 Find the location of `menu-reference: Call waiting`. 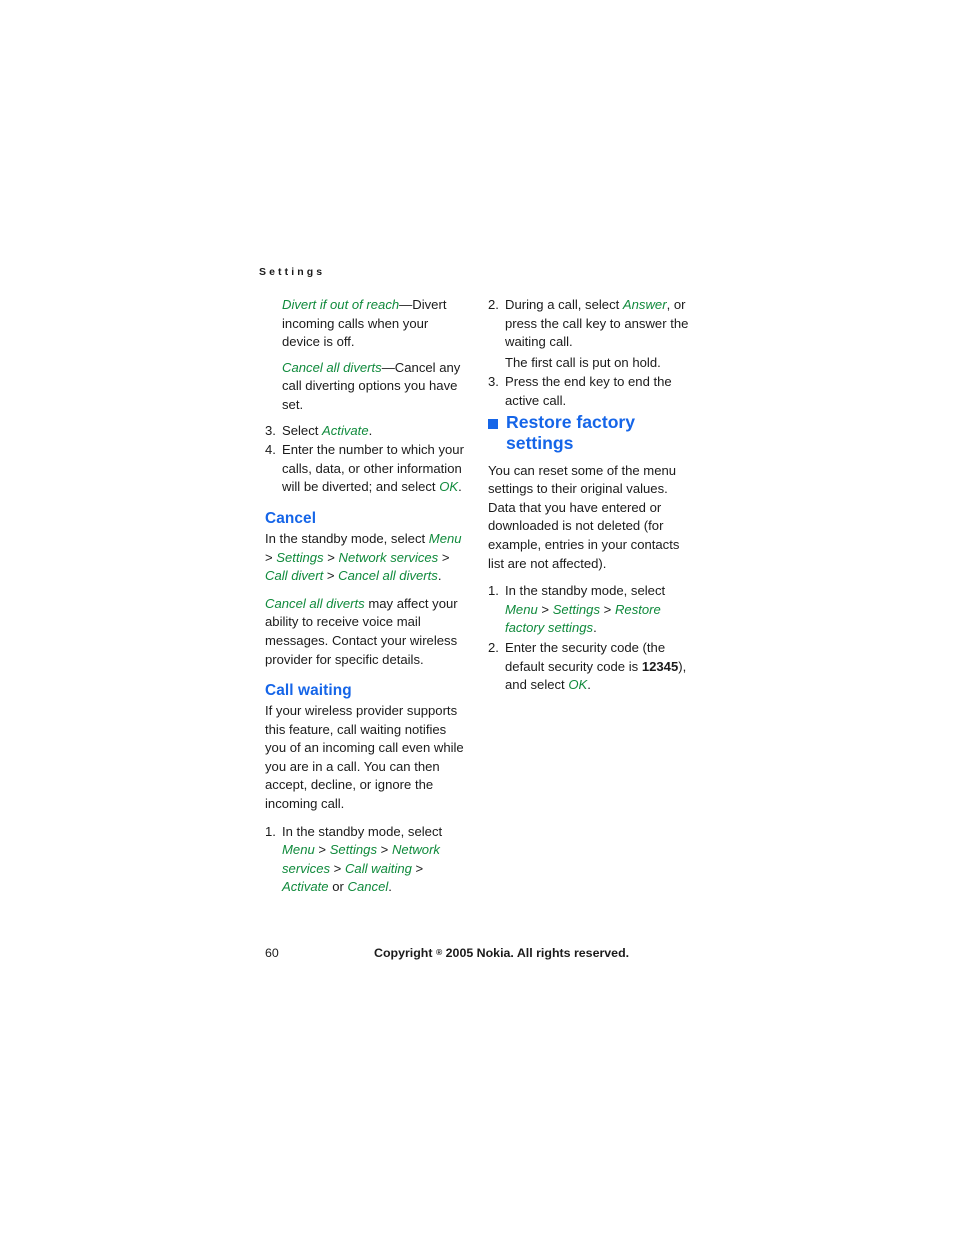

menu-reference: Call waiting is located at coordinates (378, 868).